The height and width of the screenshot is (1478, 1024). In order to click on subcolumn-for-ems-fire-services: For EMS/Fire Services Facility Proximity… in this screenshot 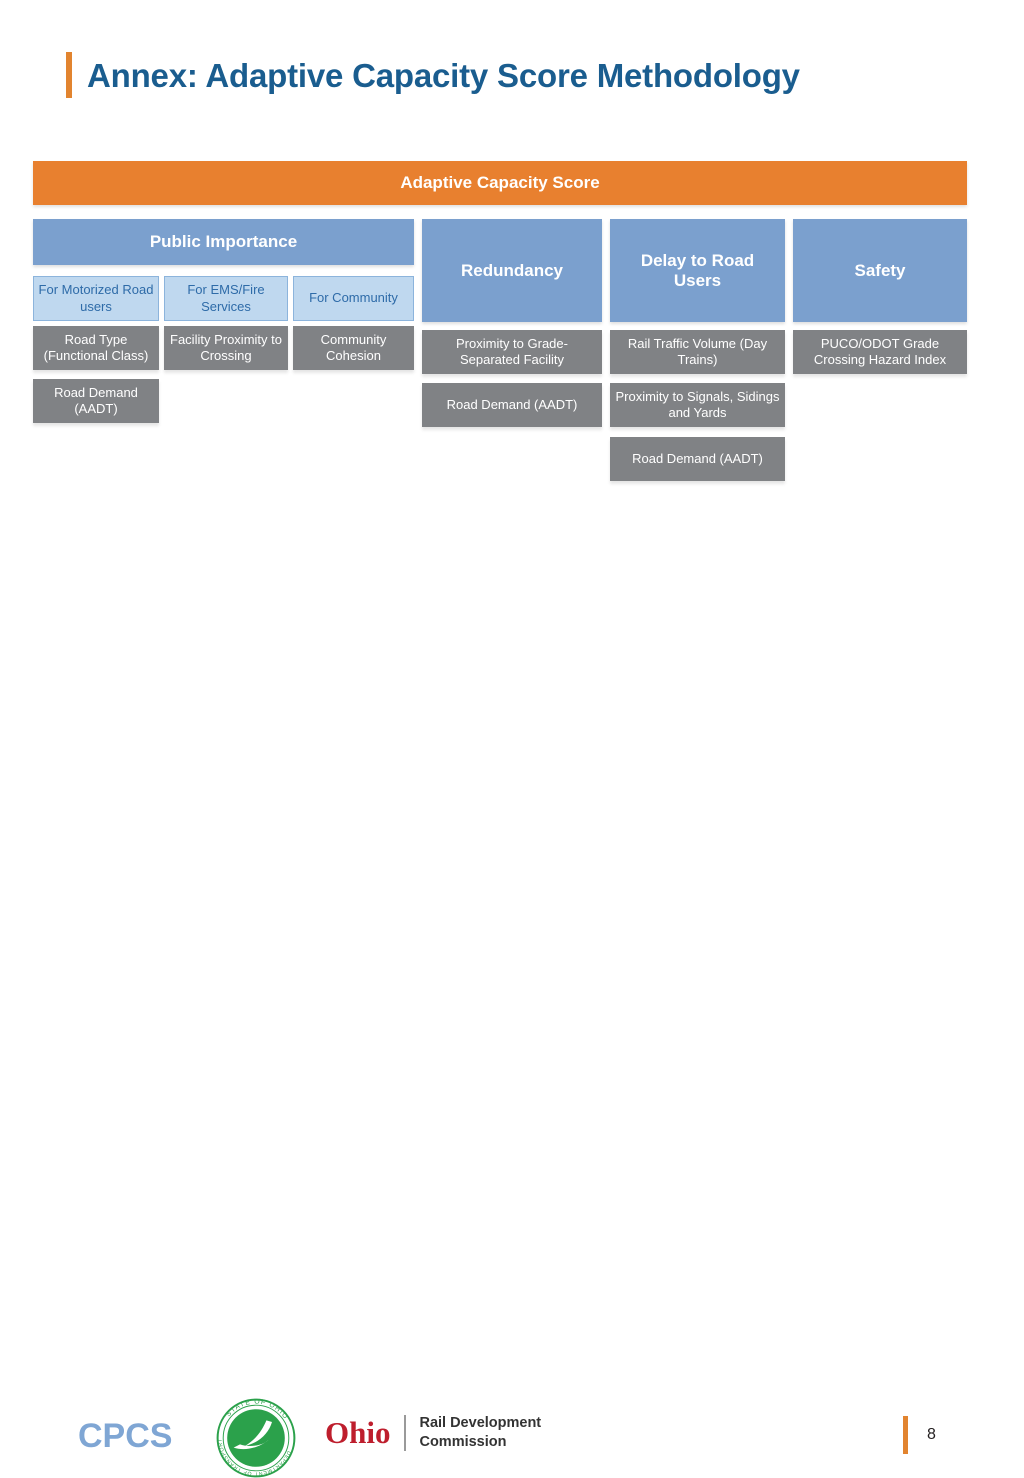, I will do `click(226, 323)`.